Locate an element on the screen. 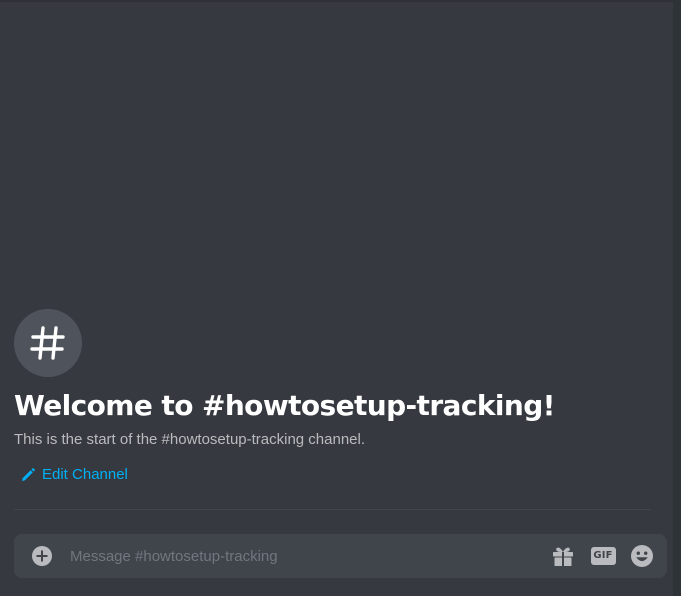 Image resolution: width=681 pixels, height=596 pixels. add-circle-icon is located at coordinates (42, 556).